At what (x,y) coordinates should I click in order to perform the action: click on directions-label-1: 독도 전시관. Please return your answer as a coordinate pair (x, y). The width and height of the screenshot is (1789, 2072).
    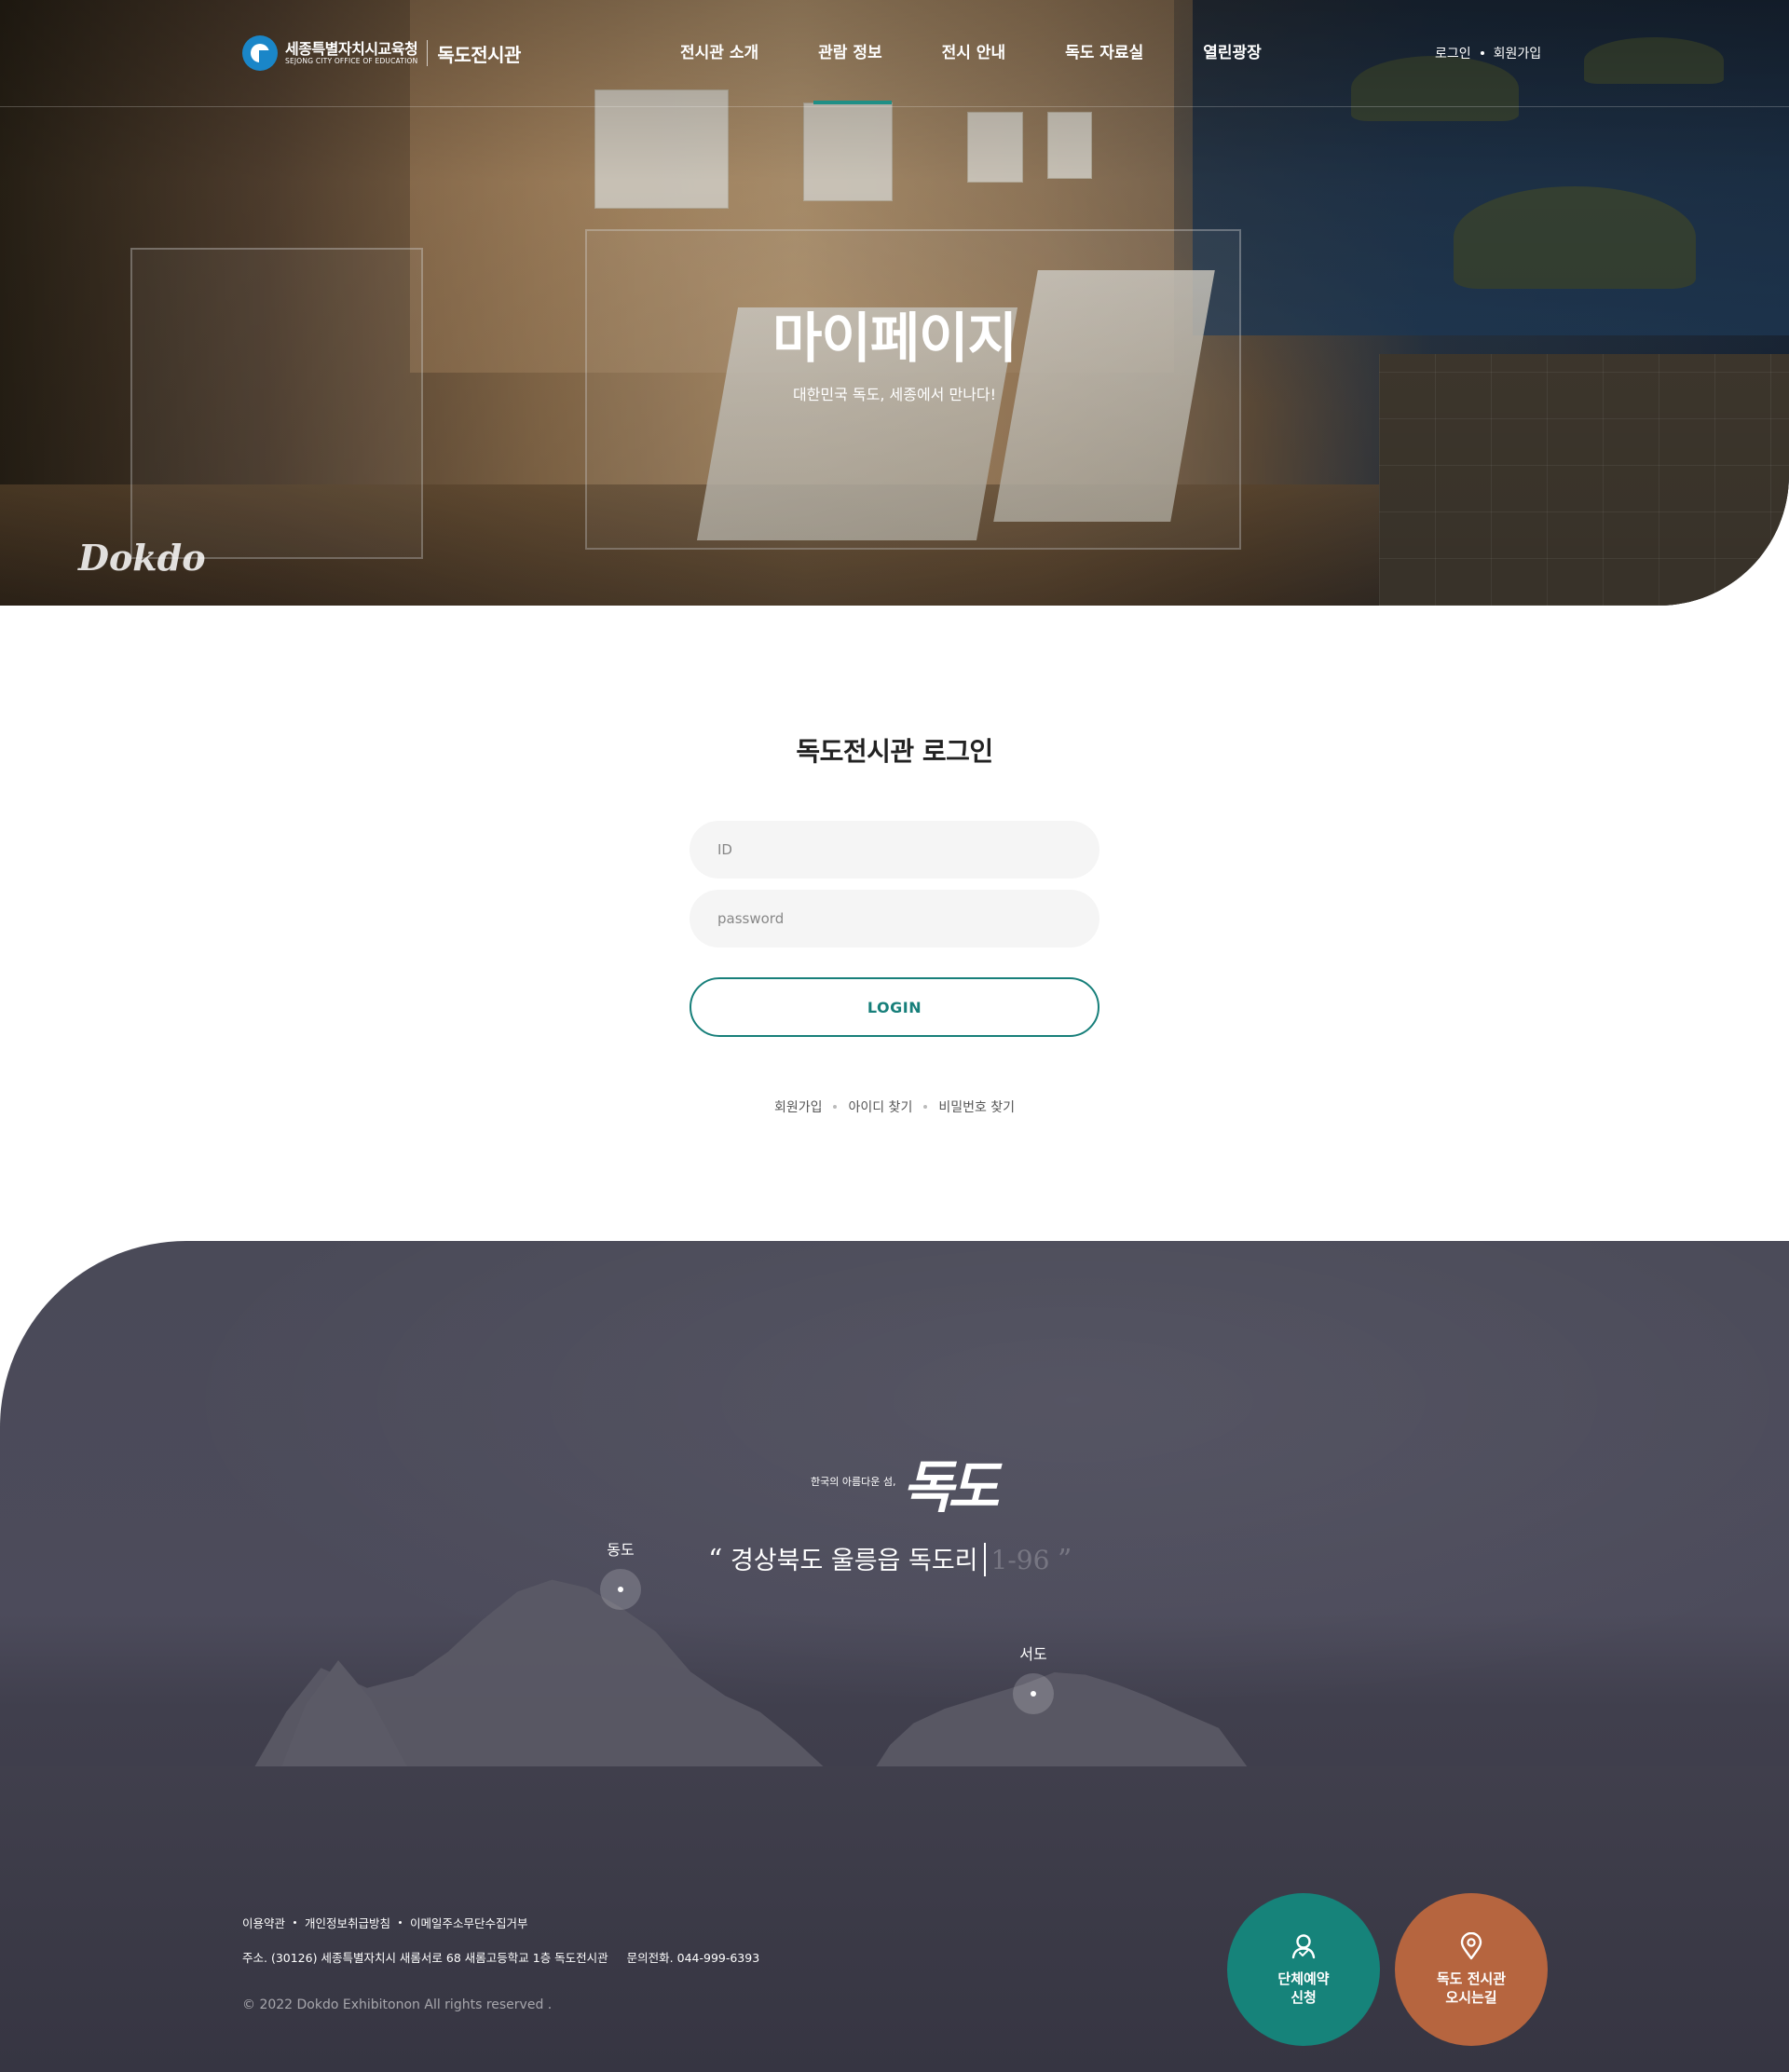
    Looking at the image, I should click on (1471, 1979).